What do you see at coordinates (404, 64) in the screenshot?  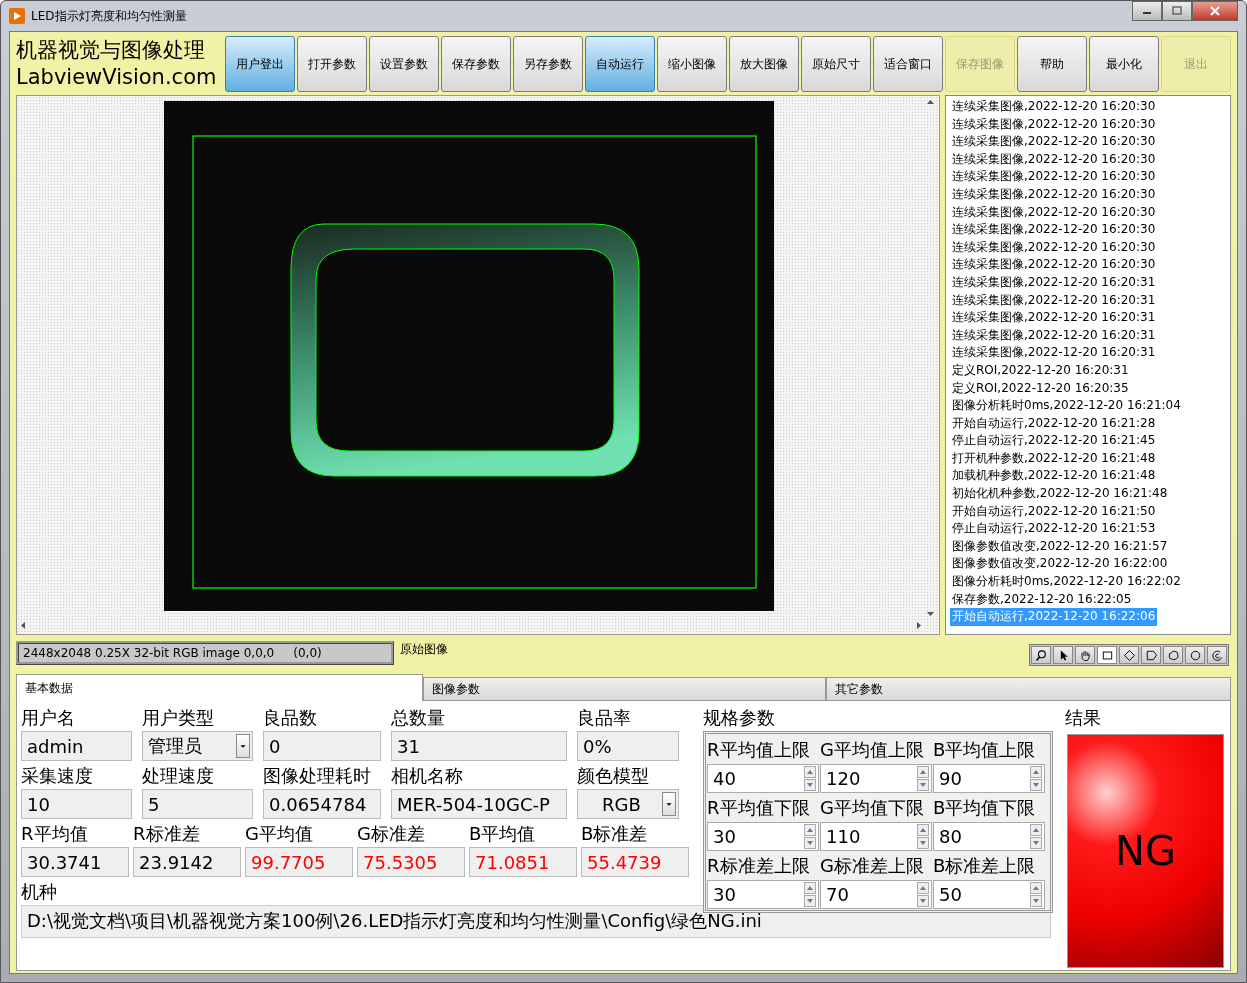 I see `toolbar-button: 设置参数` at bounding box center [404, 64].